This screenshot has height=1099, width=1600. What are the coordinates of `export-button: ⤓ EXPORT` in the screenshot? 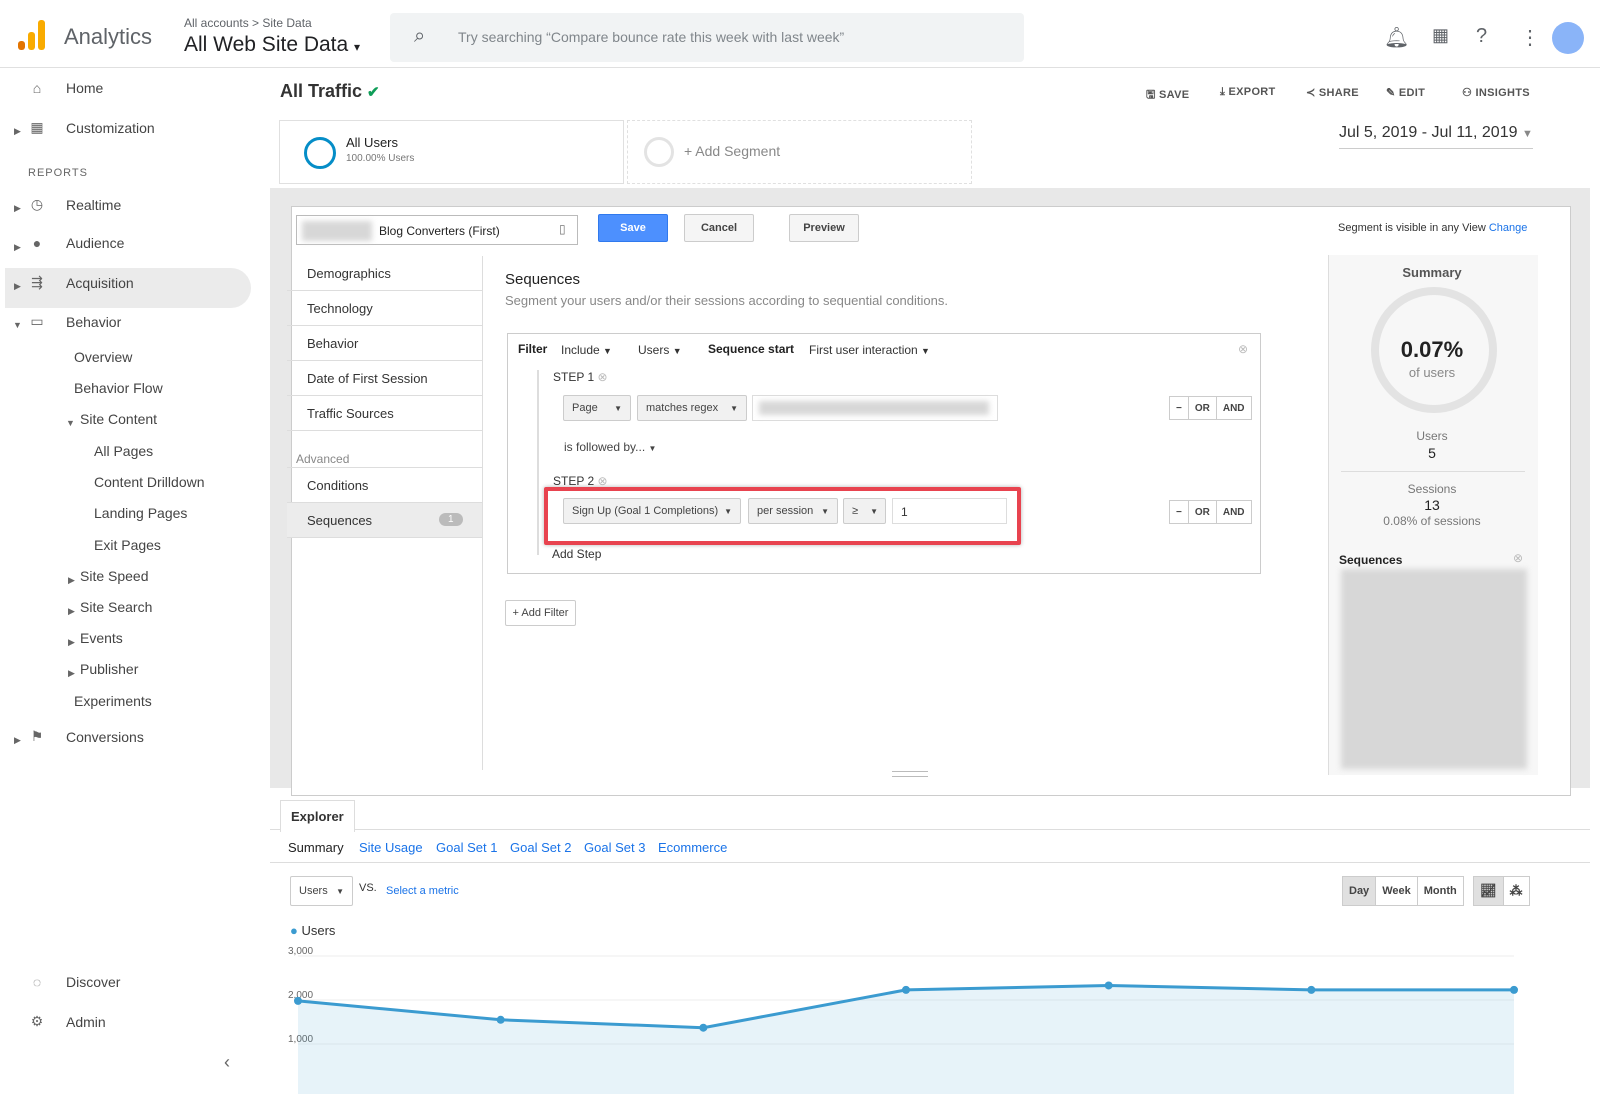 It's located at (1248, 92).